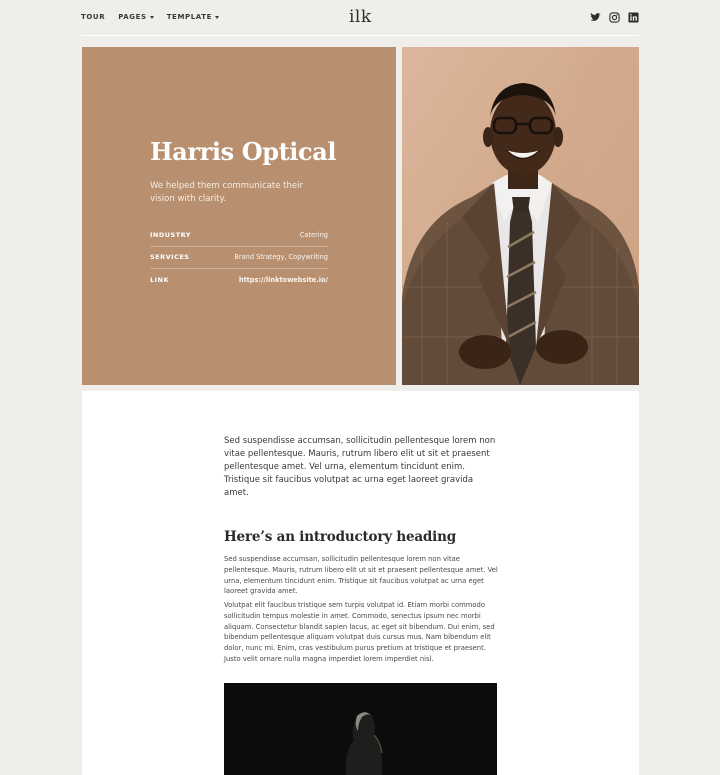 The image size is (720, 775). Describe the element at coordinates (189, 17) in the screenshot. I see `nav-item-label: TEMPLATE` at that location.